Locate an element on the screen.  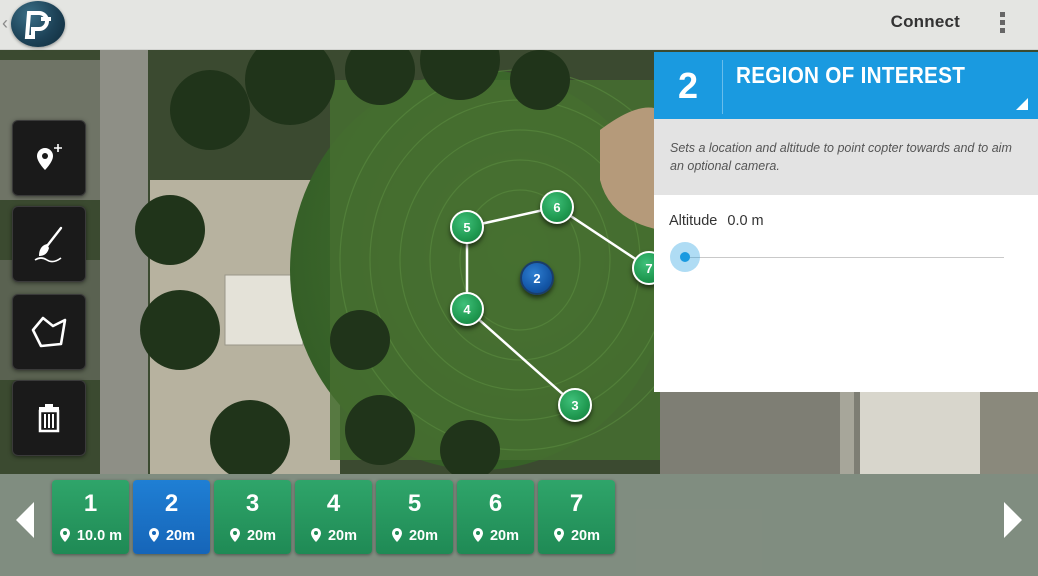
altitude-label: Altitude is located at coordinates (693, 221).